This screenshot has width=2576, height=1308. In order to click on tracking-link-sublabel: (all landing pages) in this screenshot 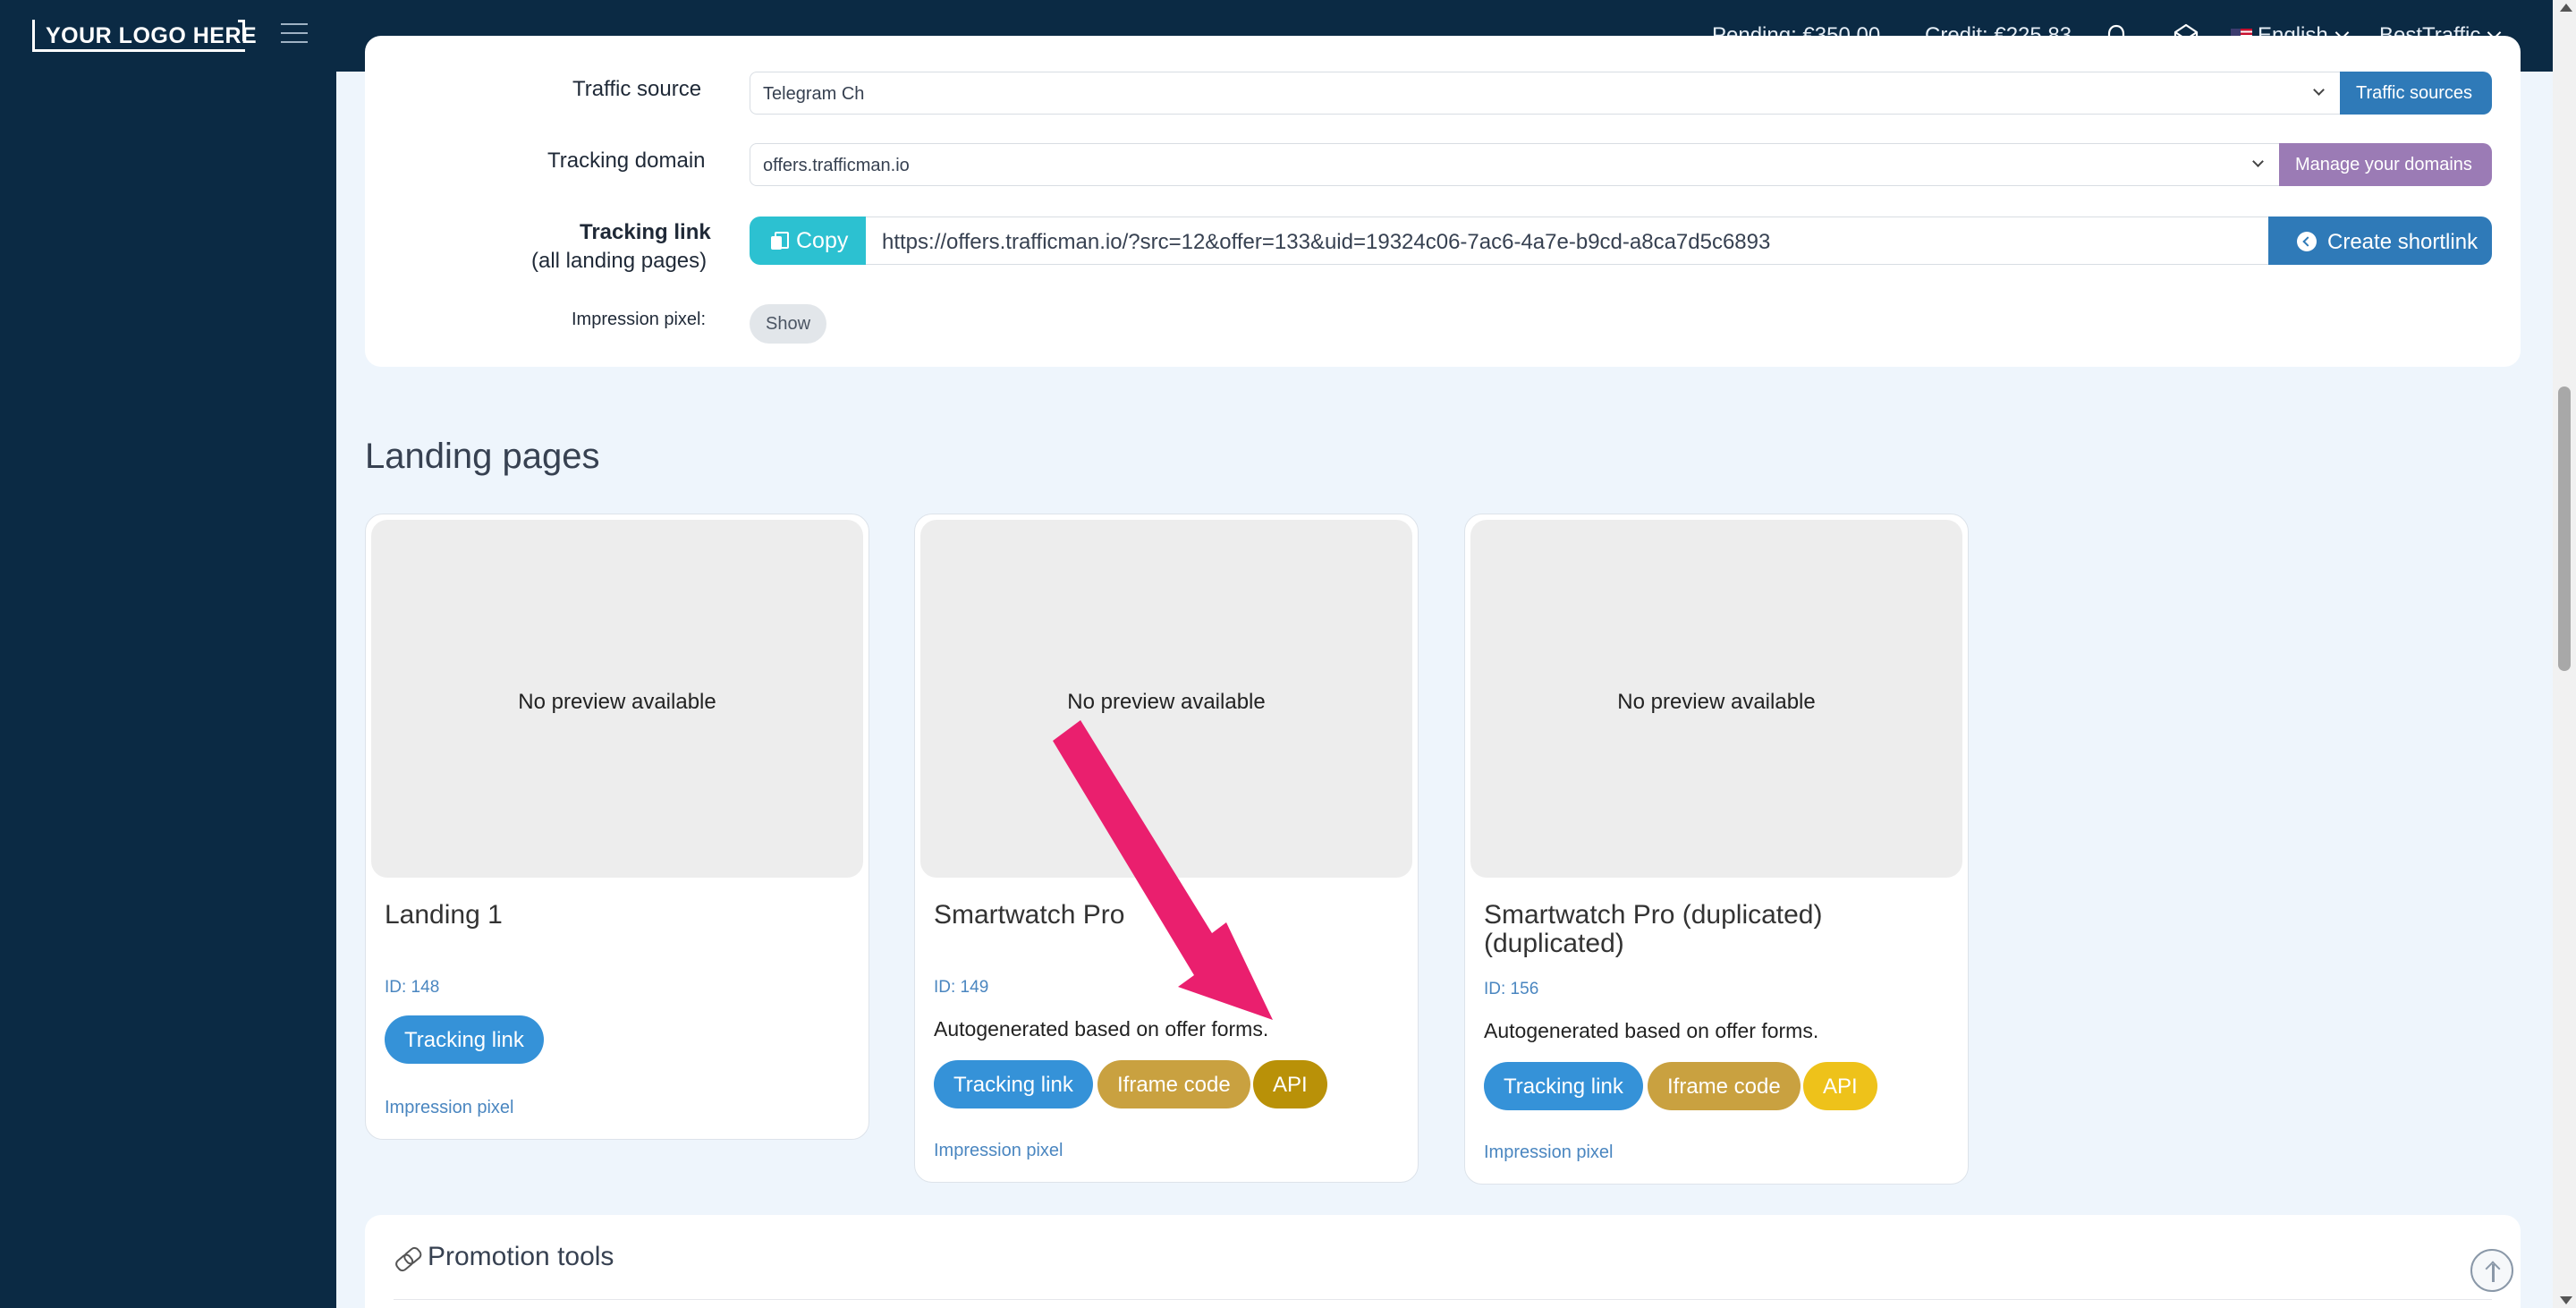, I will do `click(619, 261)`.